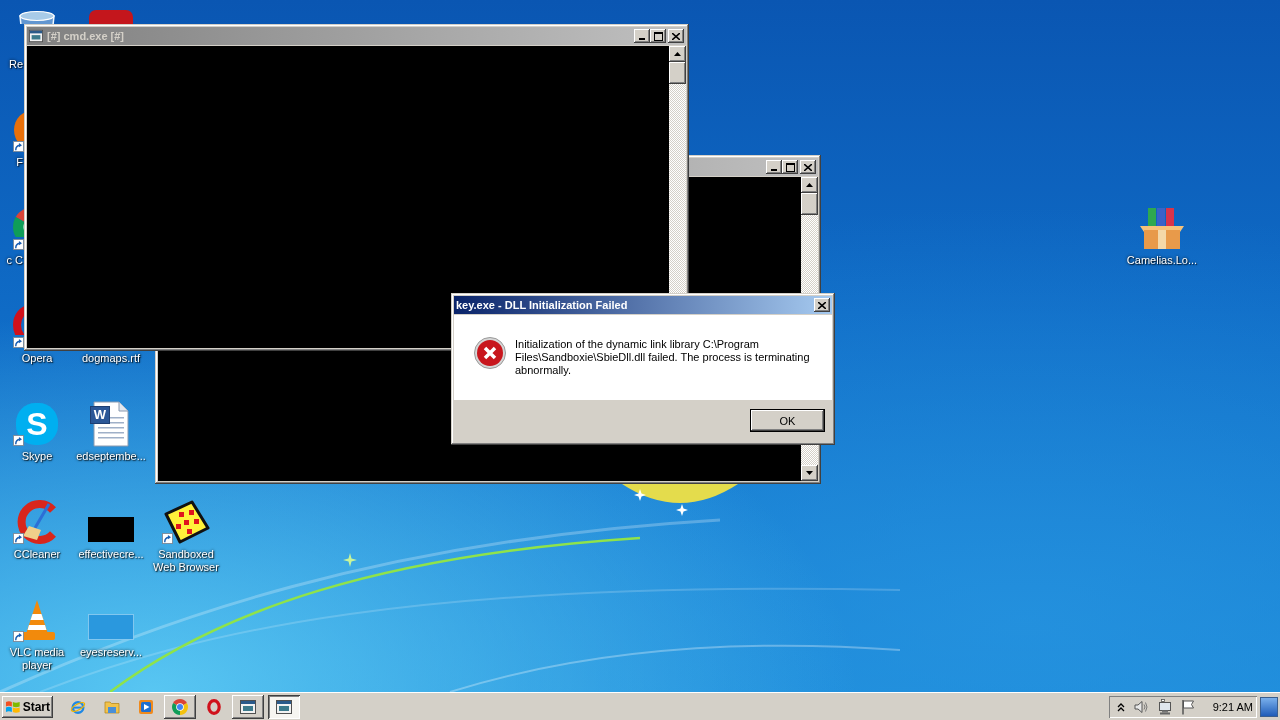 This screenshot has width=1280, height=720. What do you see at coordinates (186, 522) in the screenshot?
I see `dotted-diamond-icon` at bounding box center [186, 522].